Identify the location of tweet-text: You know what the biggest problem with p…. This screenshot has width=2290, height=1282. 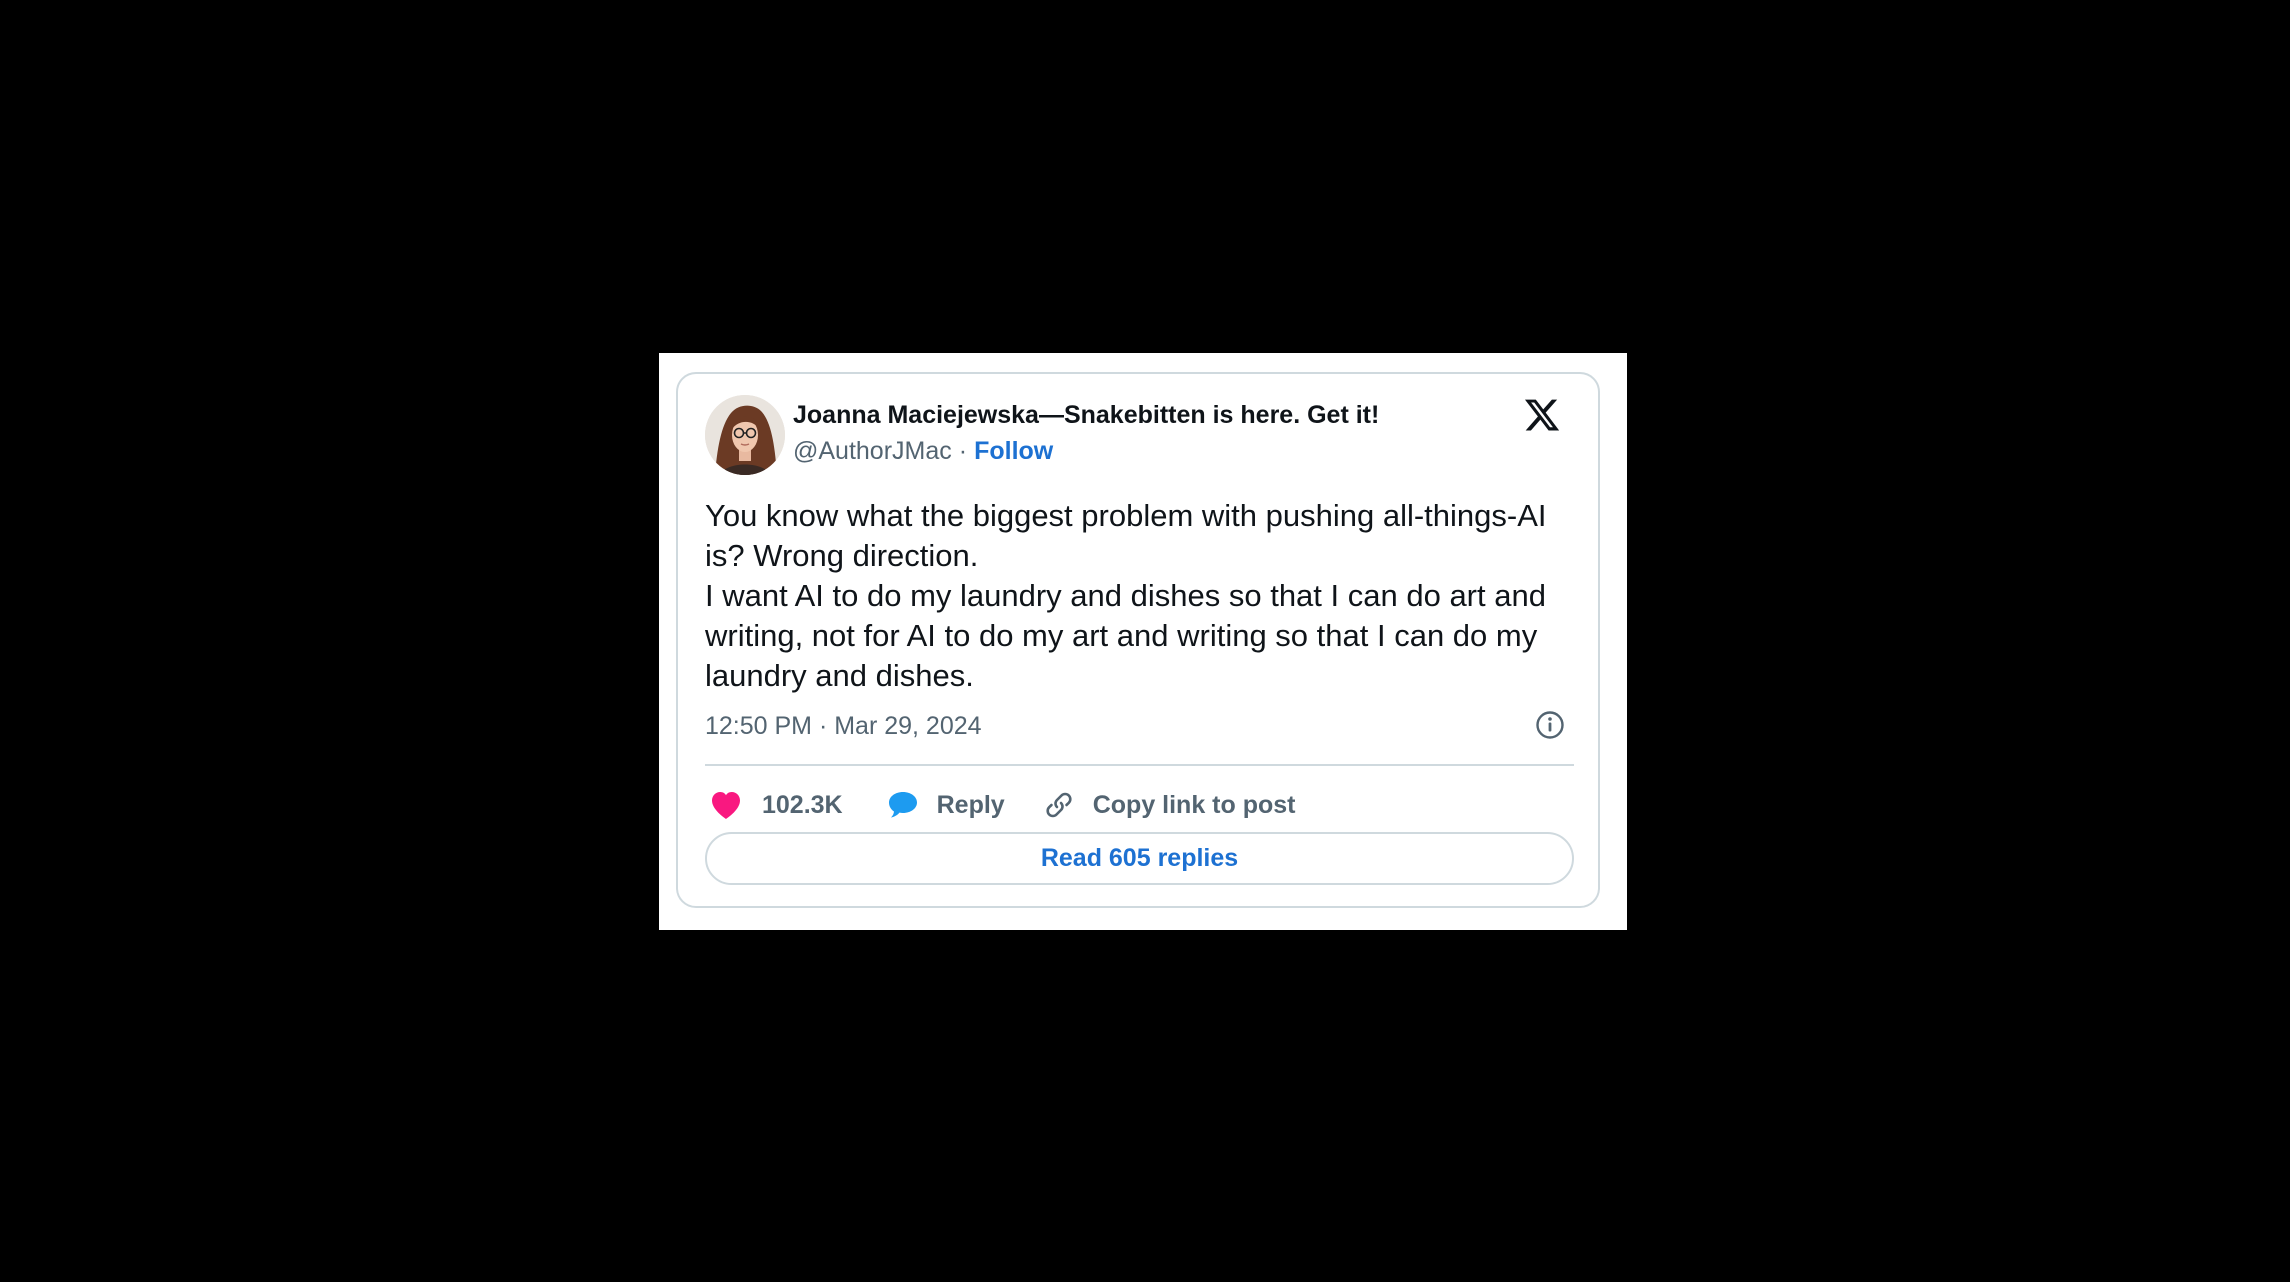
(1142, 596).